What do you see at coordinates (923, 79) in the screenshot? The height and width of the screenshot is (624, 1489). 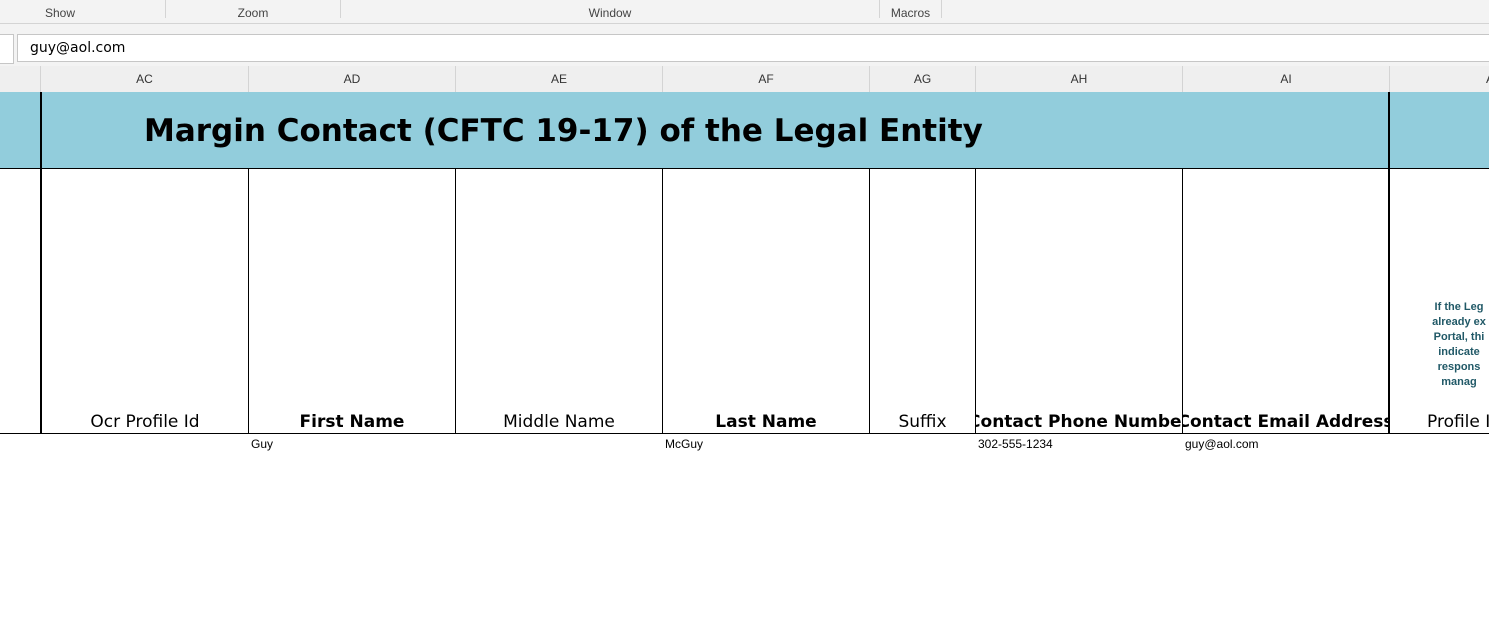 I see `column-header-ag: AG` at bounding box center [923, 79].